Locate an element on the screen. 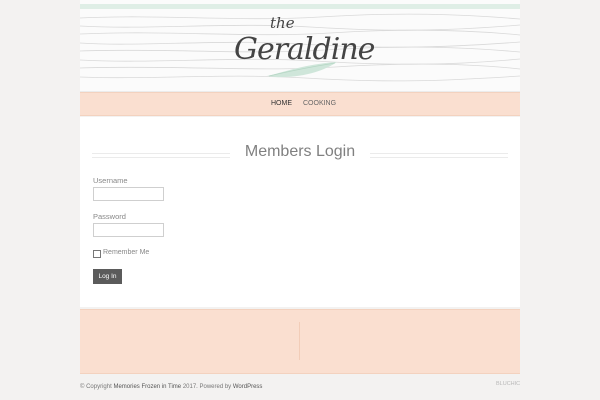 The image size is (600, 400). password-field is located at coordinates (128, 230).